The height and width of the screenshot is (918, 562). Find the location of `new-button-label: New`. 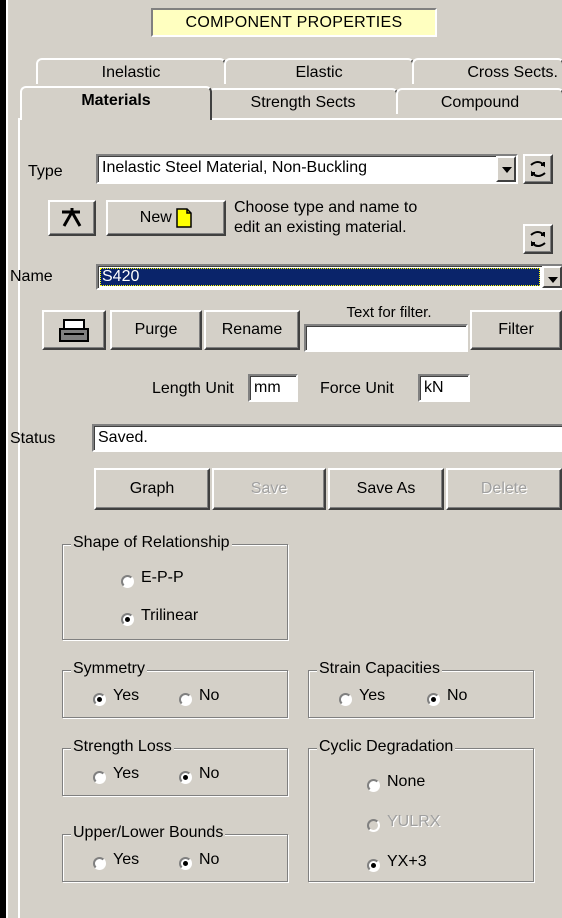

new-button-label: New is located at coordinates (155, 217).